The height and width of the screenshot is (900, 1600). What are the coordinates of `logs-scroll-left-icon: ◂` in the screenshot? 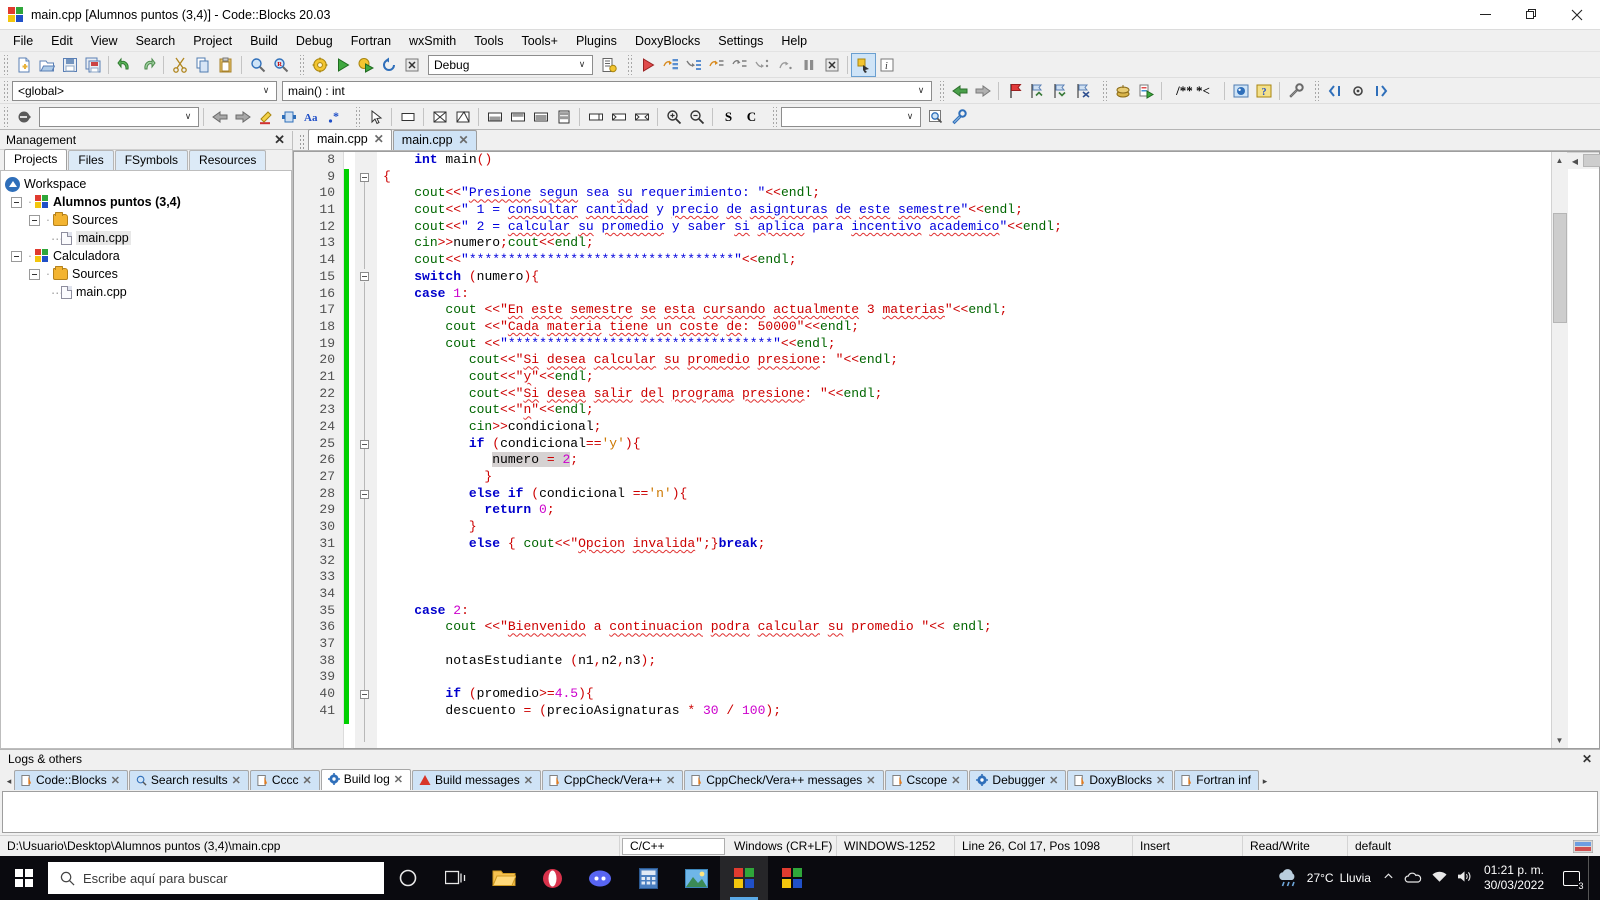 It's located at (9, 781).